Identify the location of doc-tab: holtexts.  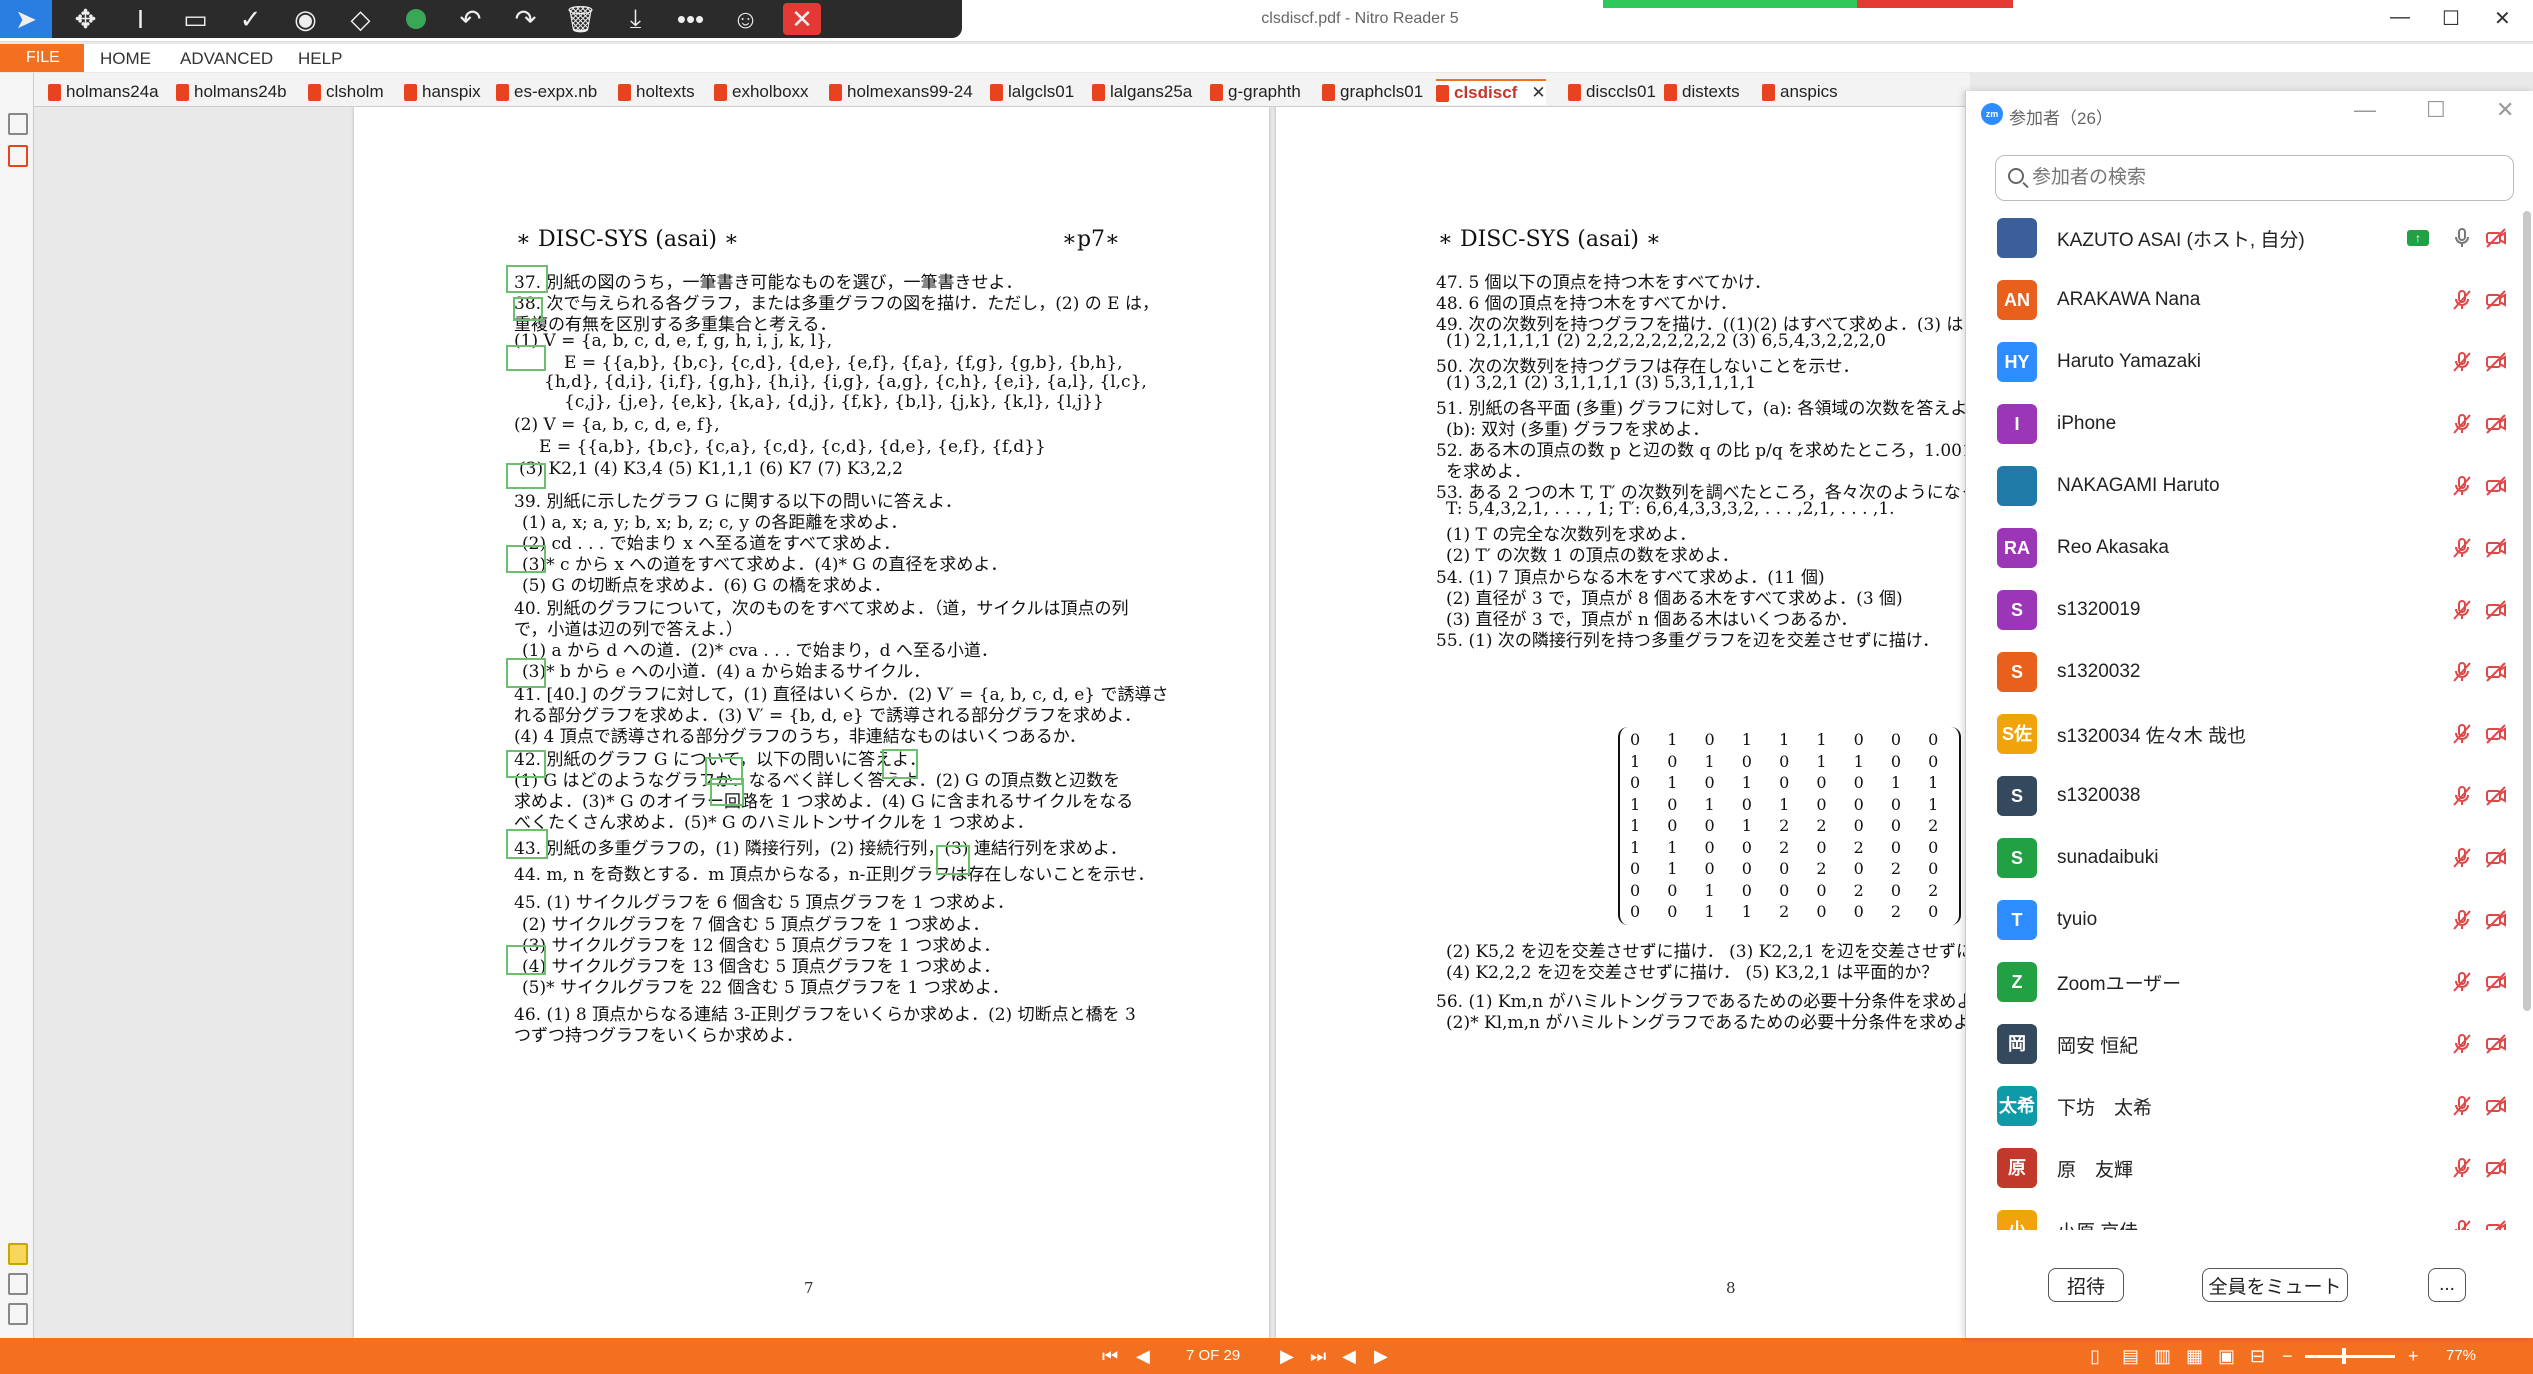
(656, 92).